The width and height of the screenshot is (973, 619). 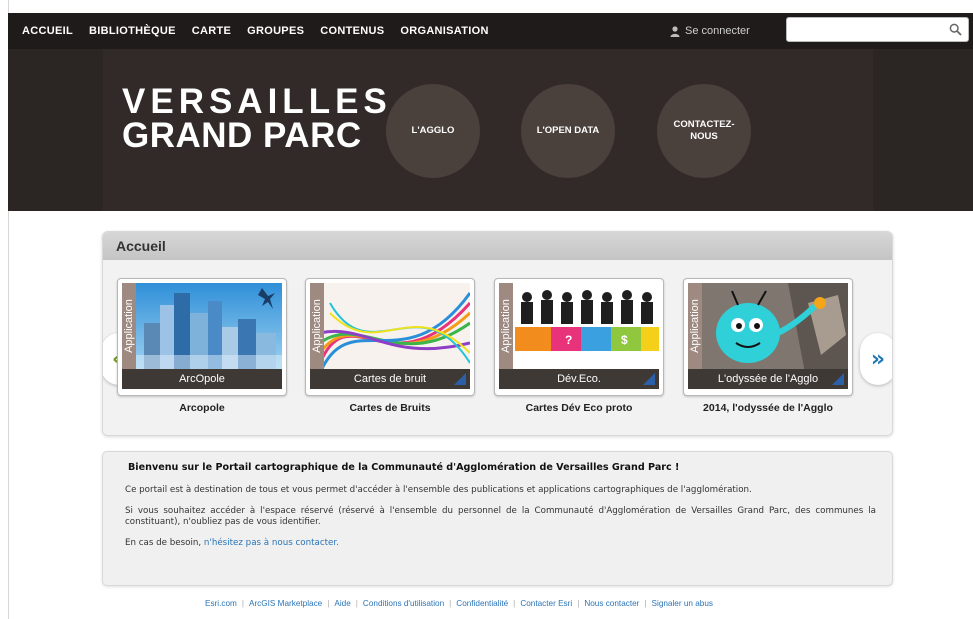 What do you see at coordinates (611, 603) in the screenshot?
I see `footer-link-nous-contacter: Nous contacter` at bounding box center [611, 603].